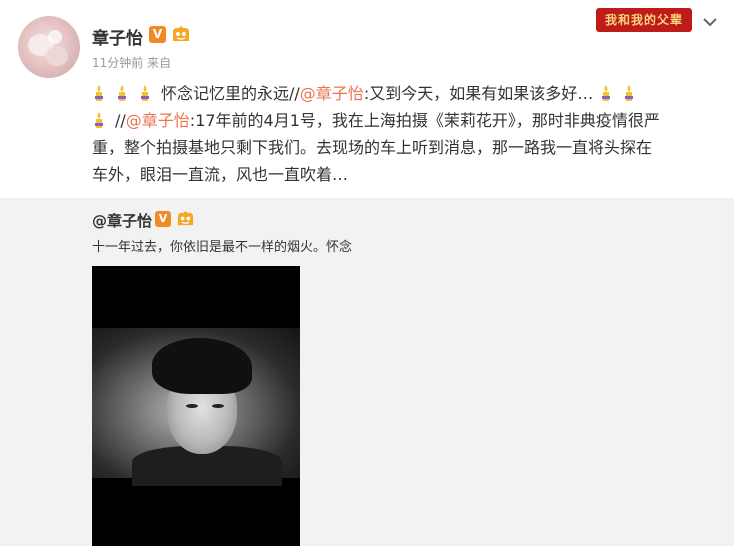 Image resolution: width=734 pixels, height=546 pixels. Describe the element at coordinates (196, 406) in the screenshot. I see `repost-photo` at that location.